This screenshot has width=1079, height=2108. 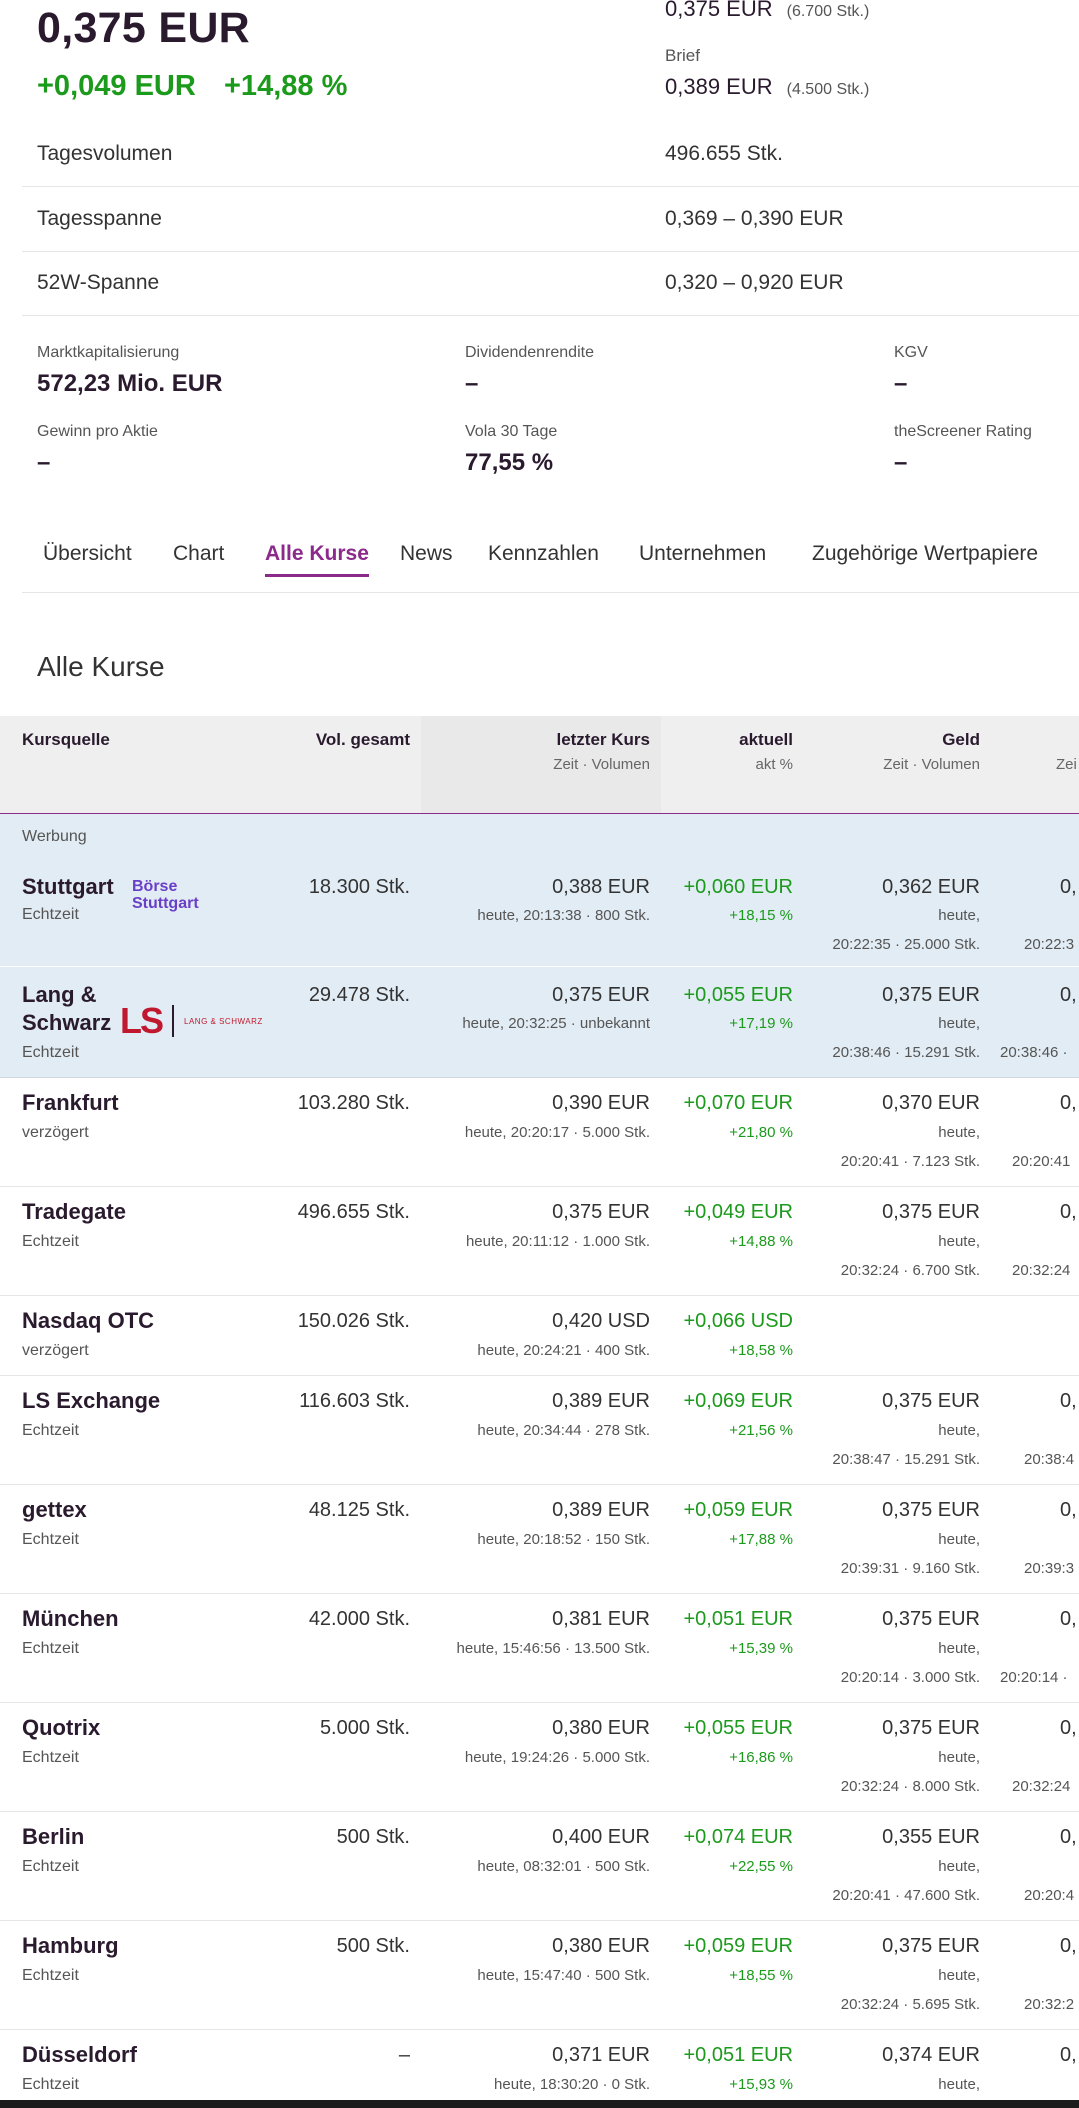 I want to click on row-source-name: Frankfurt, so click(x=70, y=1103).